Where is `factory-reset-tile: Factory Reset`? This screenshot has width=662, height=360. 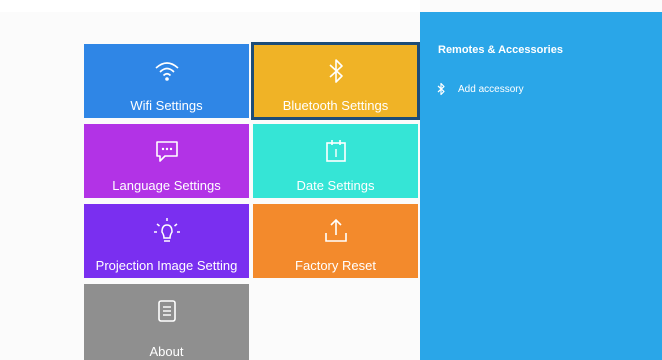
factory-reset-tile: Factory Reset is located at coordinates (335, 241).